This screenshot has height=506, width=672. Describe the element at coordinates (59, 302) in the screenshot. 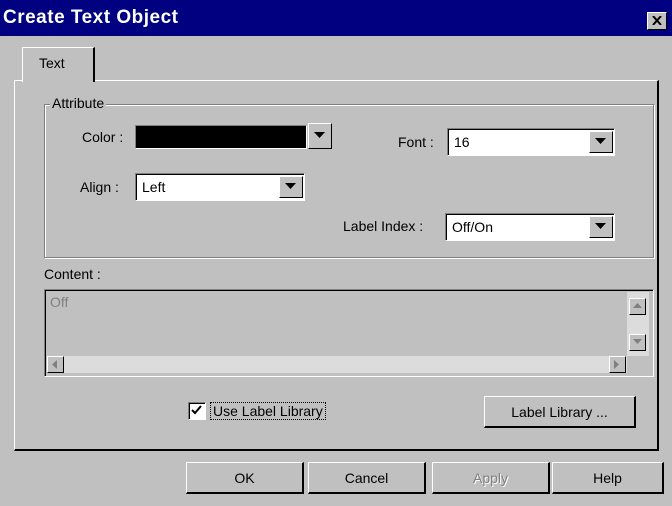

I see `content-text: Off` at that location.